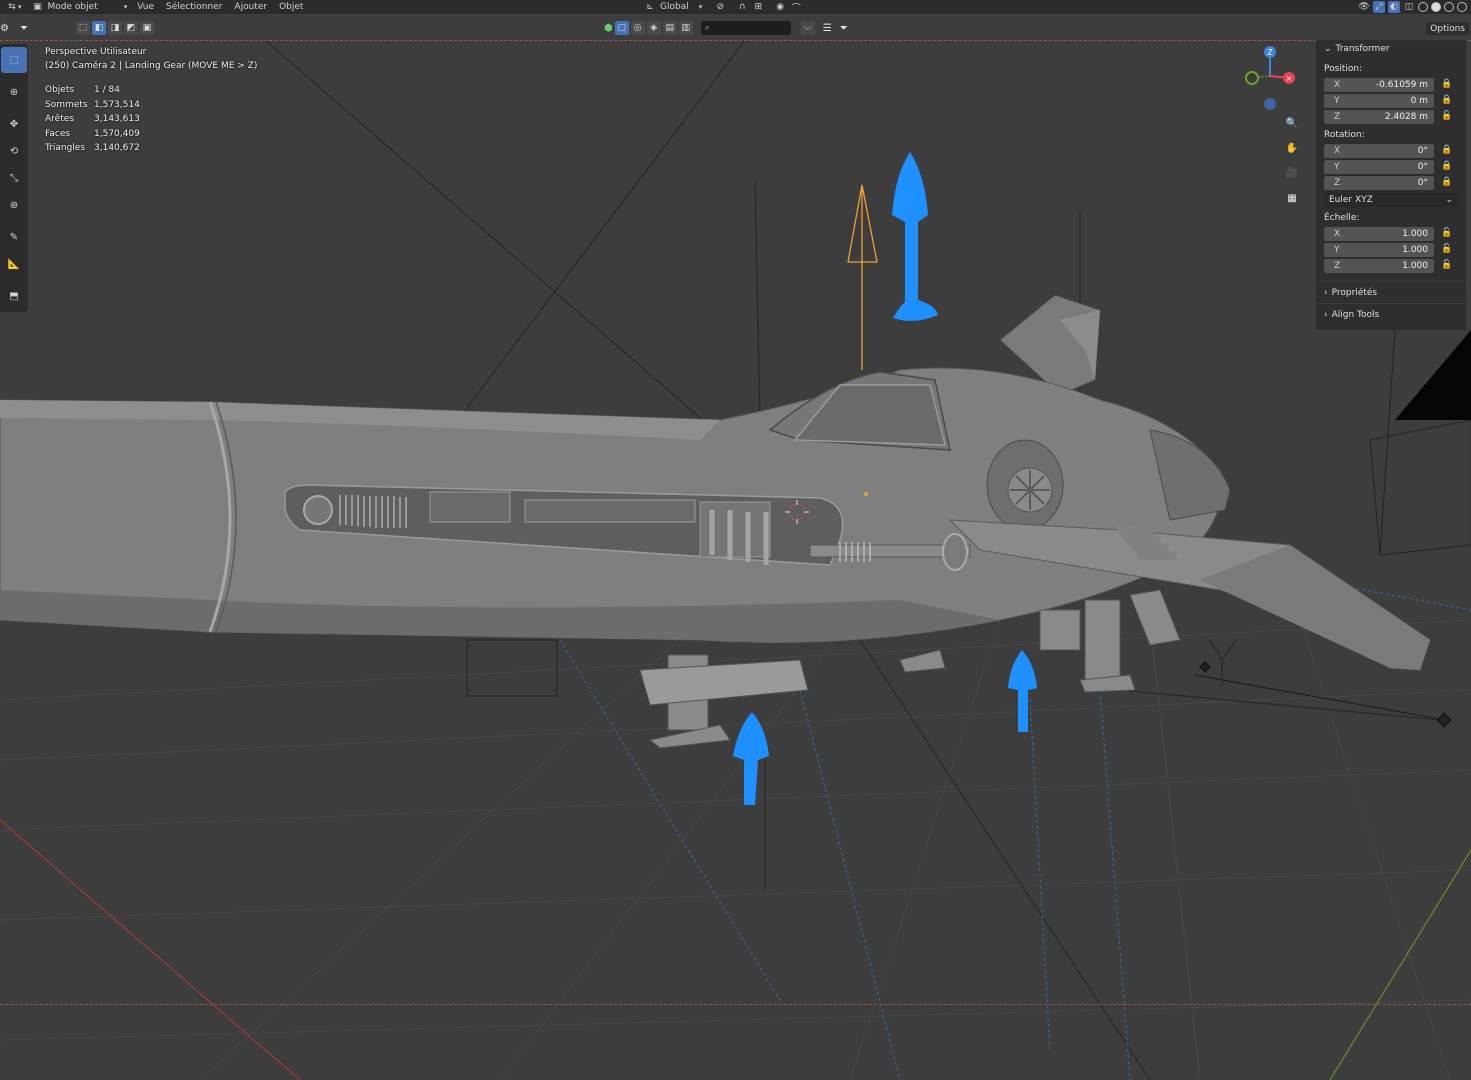  I want to click on hand-icon: ✋, so click(1292, 148).